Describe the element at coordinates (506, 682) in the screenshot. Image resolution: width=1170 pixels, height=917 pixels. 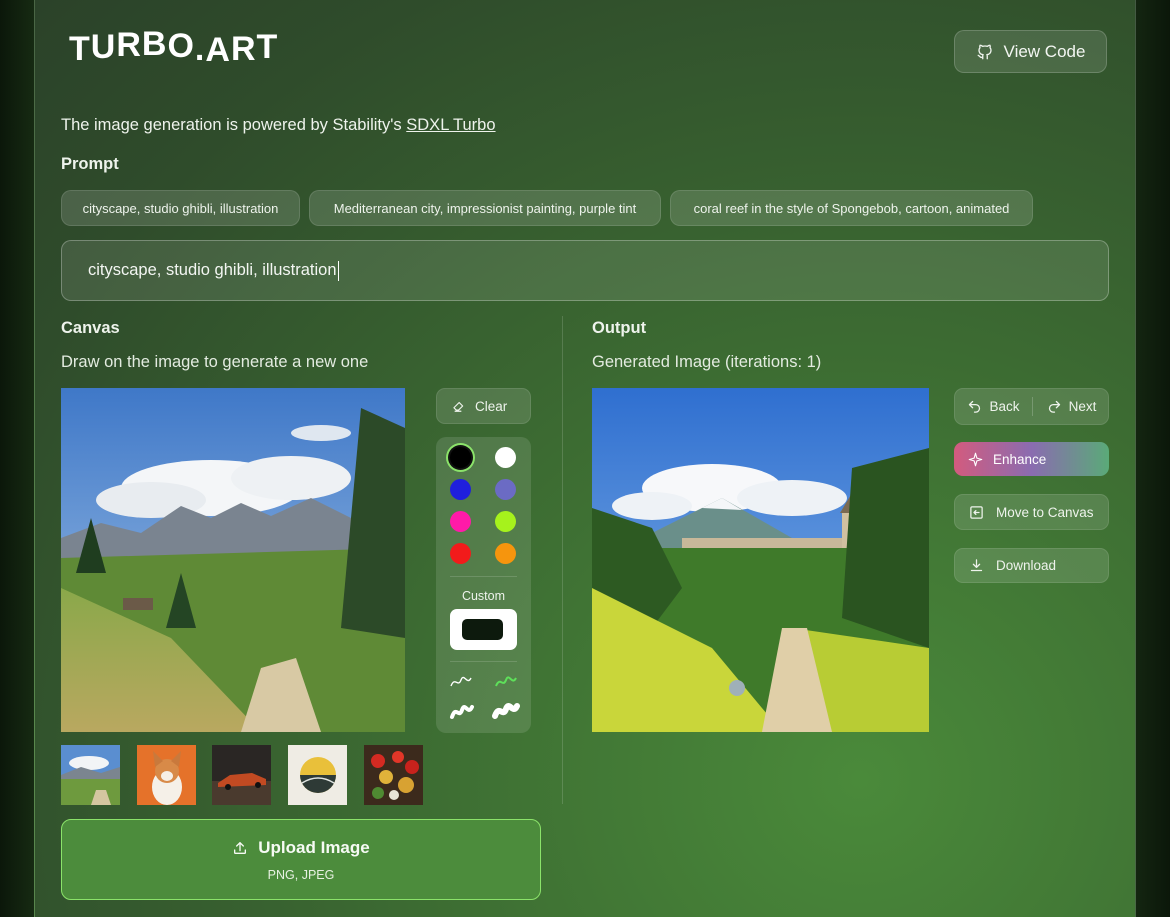
I see `thin-brush-selected-icon` at that location.